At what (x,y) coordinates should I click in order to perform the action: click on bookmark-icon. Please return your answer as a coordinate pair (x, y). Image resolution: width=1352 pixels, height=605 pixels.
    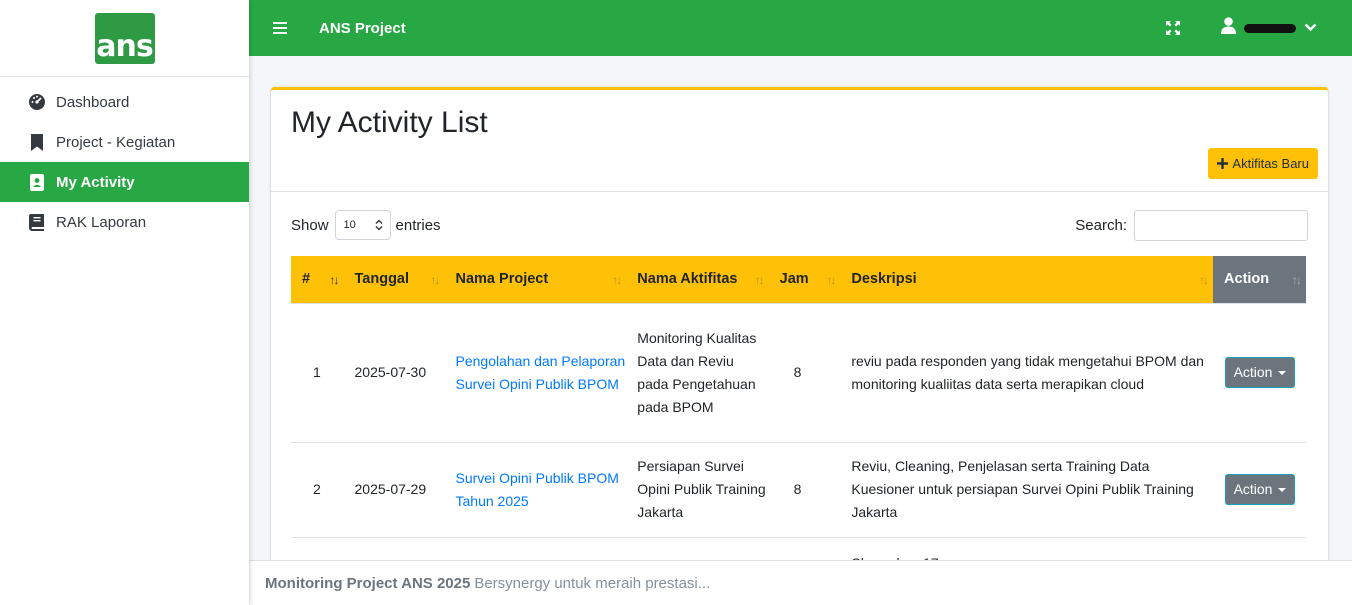
    Looking at the image, I should click on (37, 142).